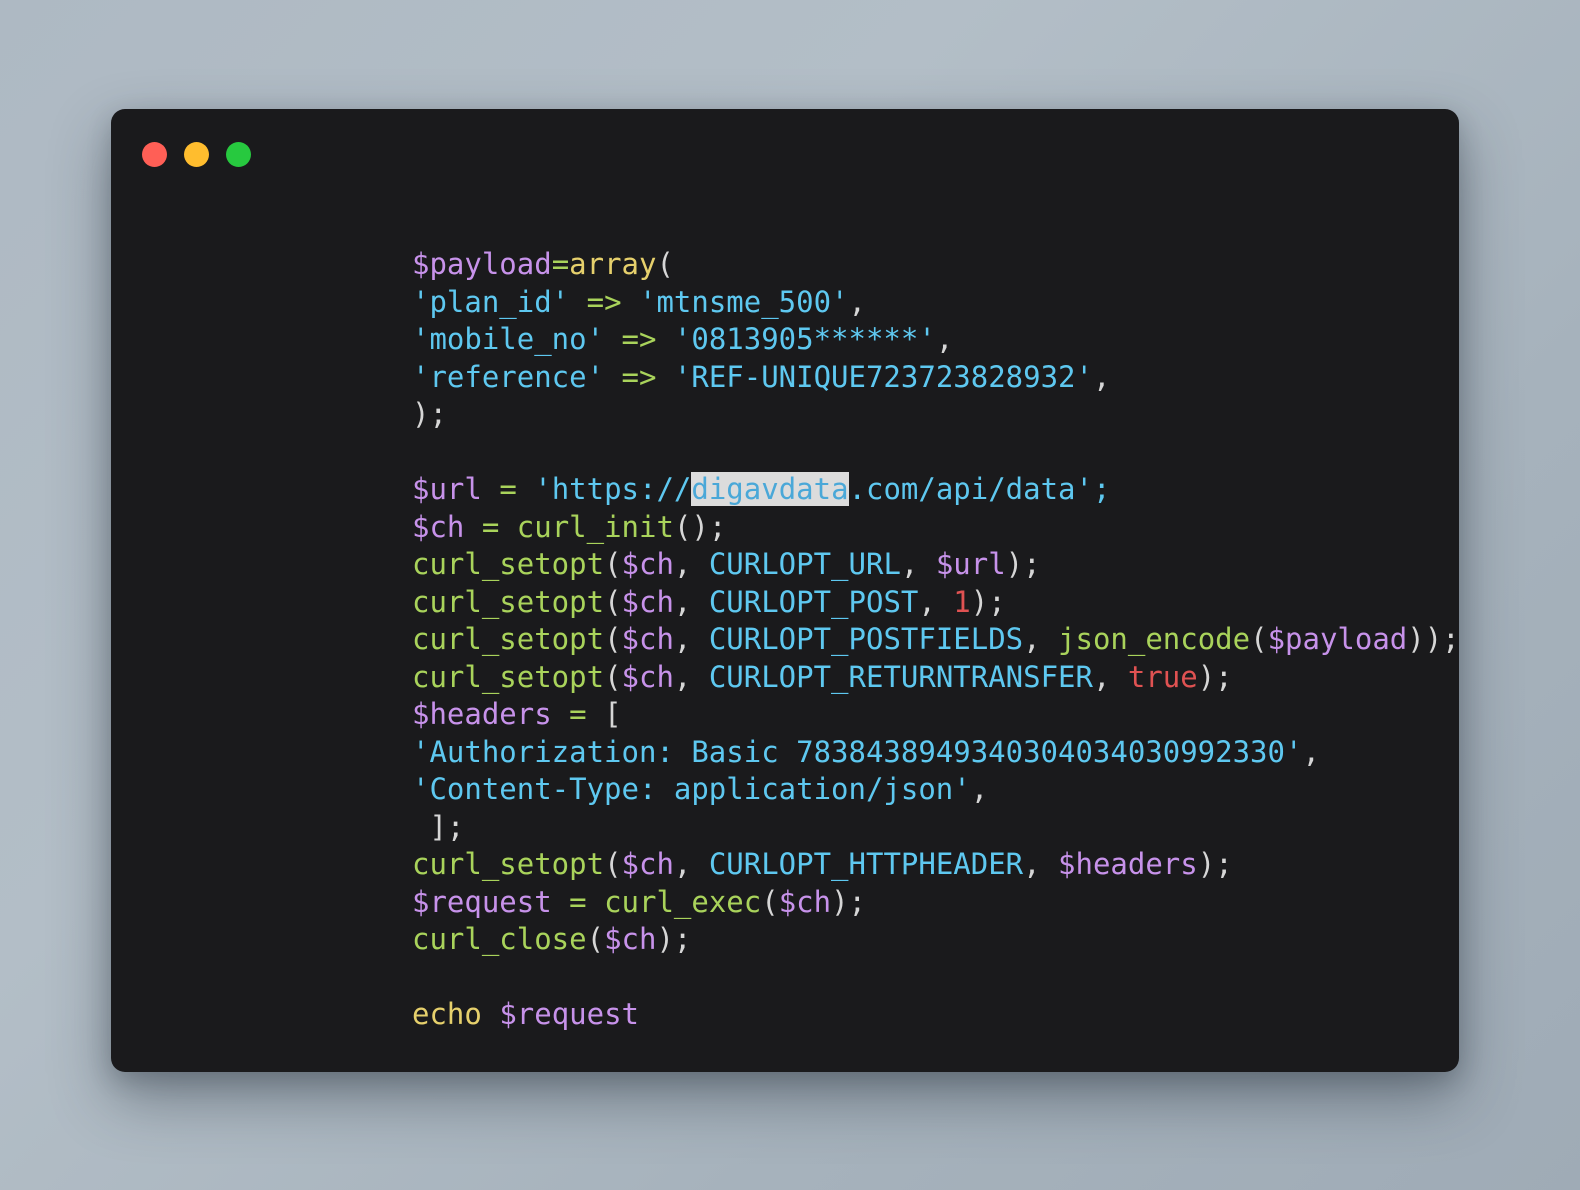  I want to click on token-curlopt-post: CURLOPT_POST, so click(813, 601).